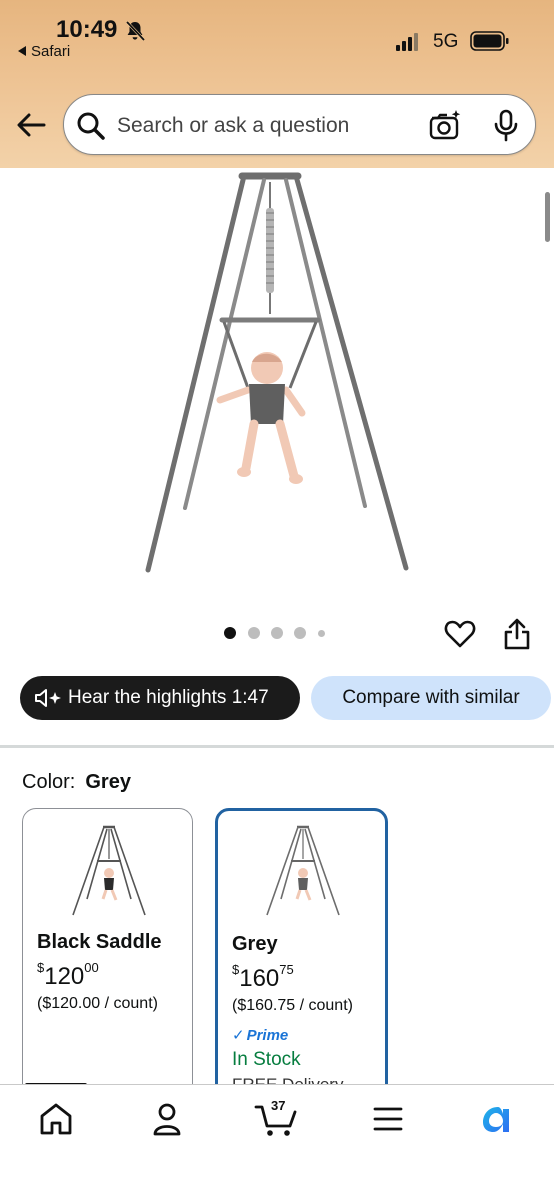 Image resolution: width=554 pixels, height=1200 pixels. Describe the element at coordinates (431, 698) in the screenshot. I see `compare-similar-button: Compare with similar` at that location.